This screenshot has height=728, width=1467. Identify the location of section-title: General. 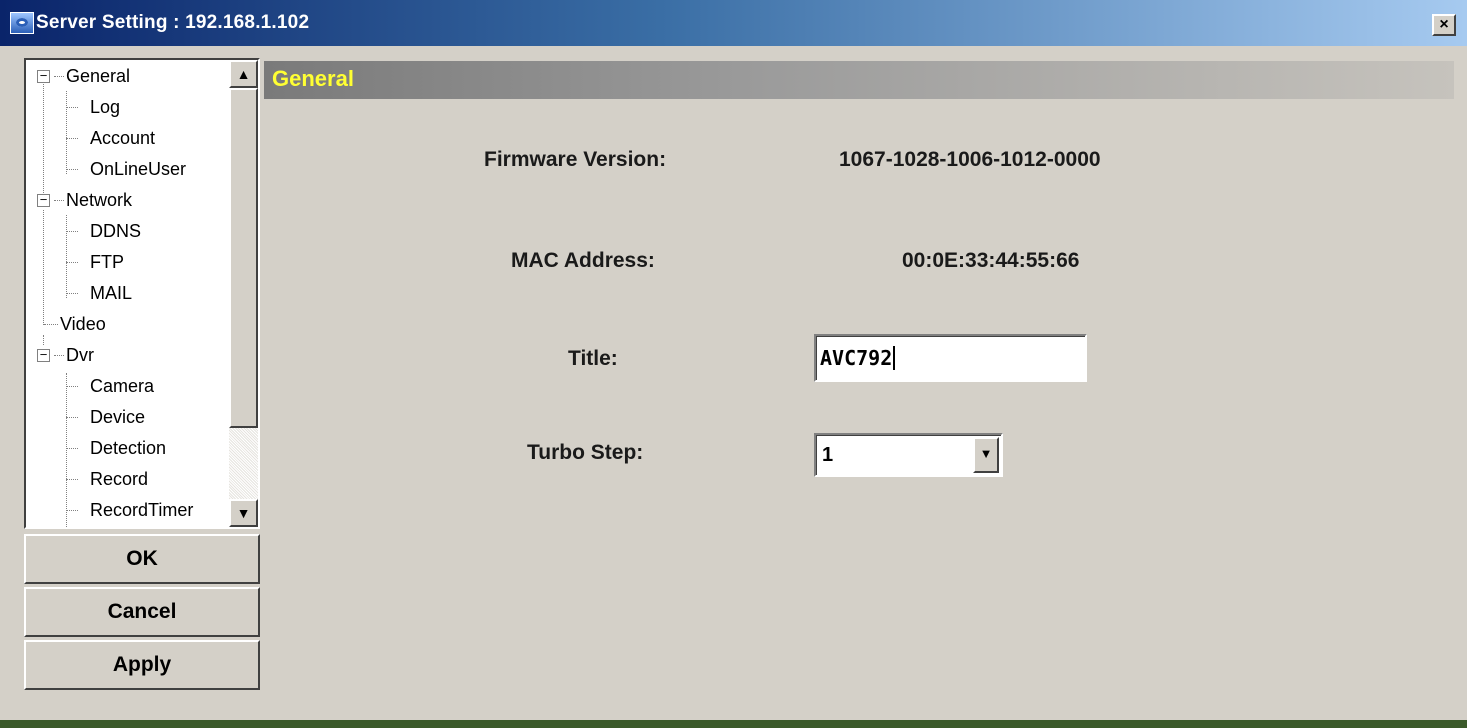
(313, 78).